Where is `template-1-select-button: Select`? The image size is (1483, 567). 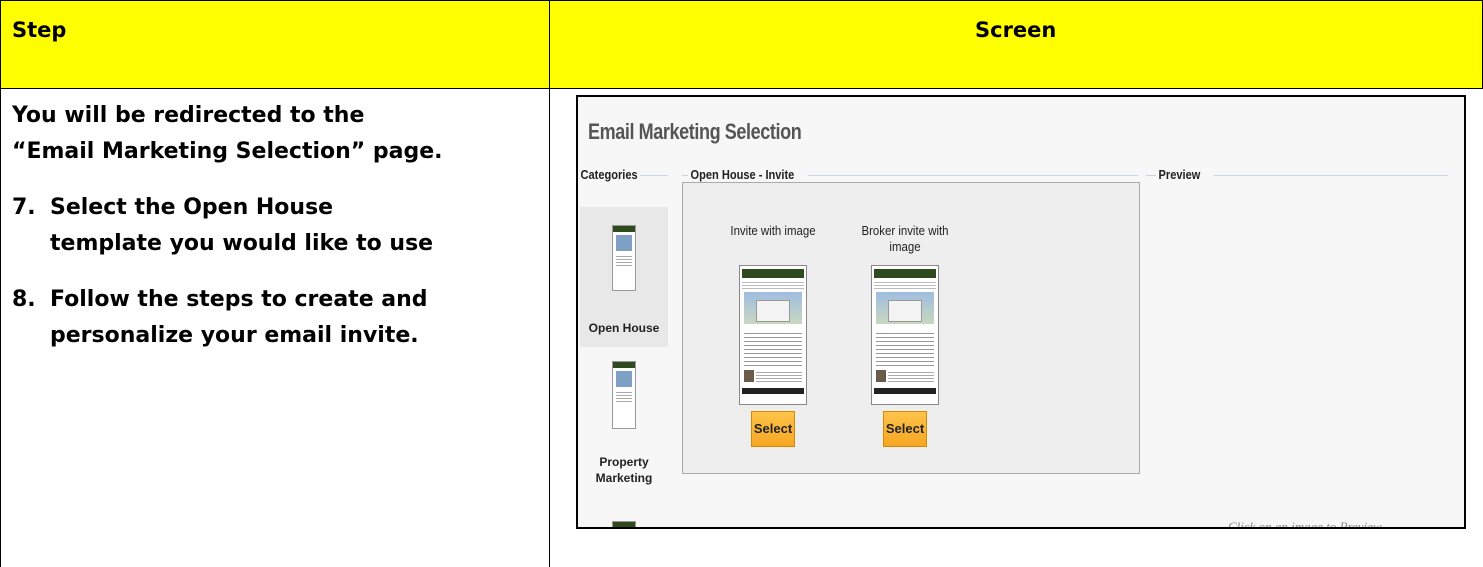 template-1-select-button: Select is located at coordinates (773, 429).